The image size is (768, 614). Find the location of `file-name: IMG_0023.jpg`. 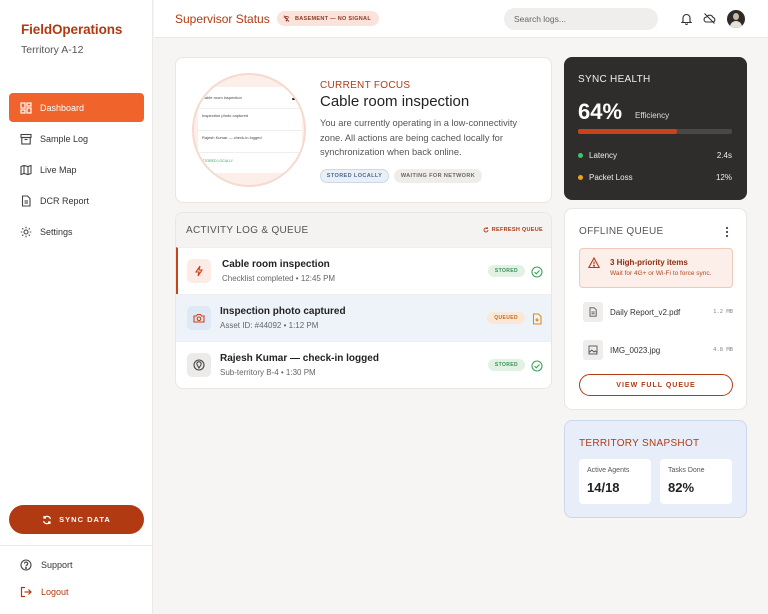

file-name: IMG_0023.jpg is located at coordinates (635, 350).